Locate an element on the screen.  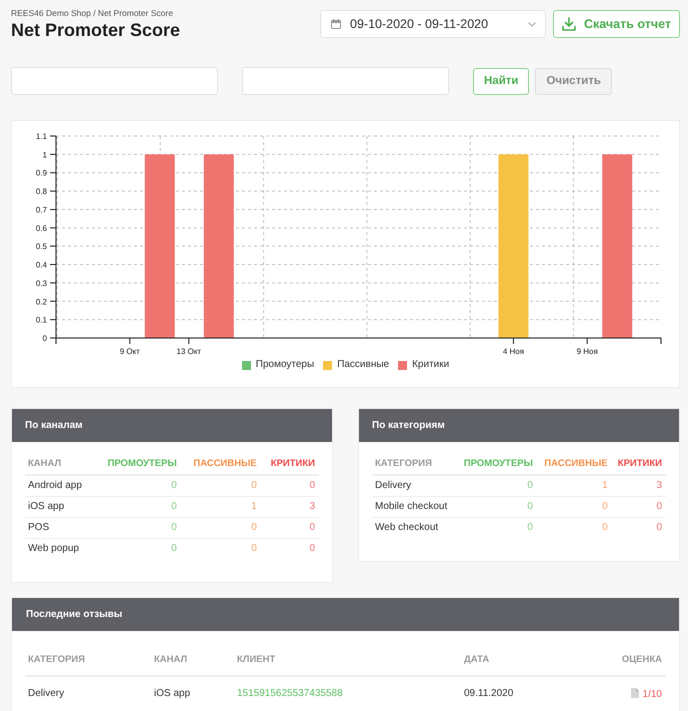
table-cell: Web checkout is located at coordinates (414, 527).